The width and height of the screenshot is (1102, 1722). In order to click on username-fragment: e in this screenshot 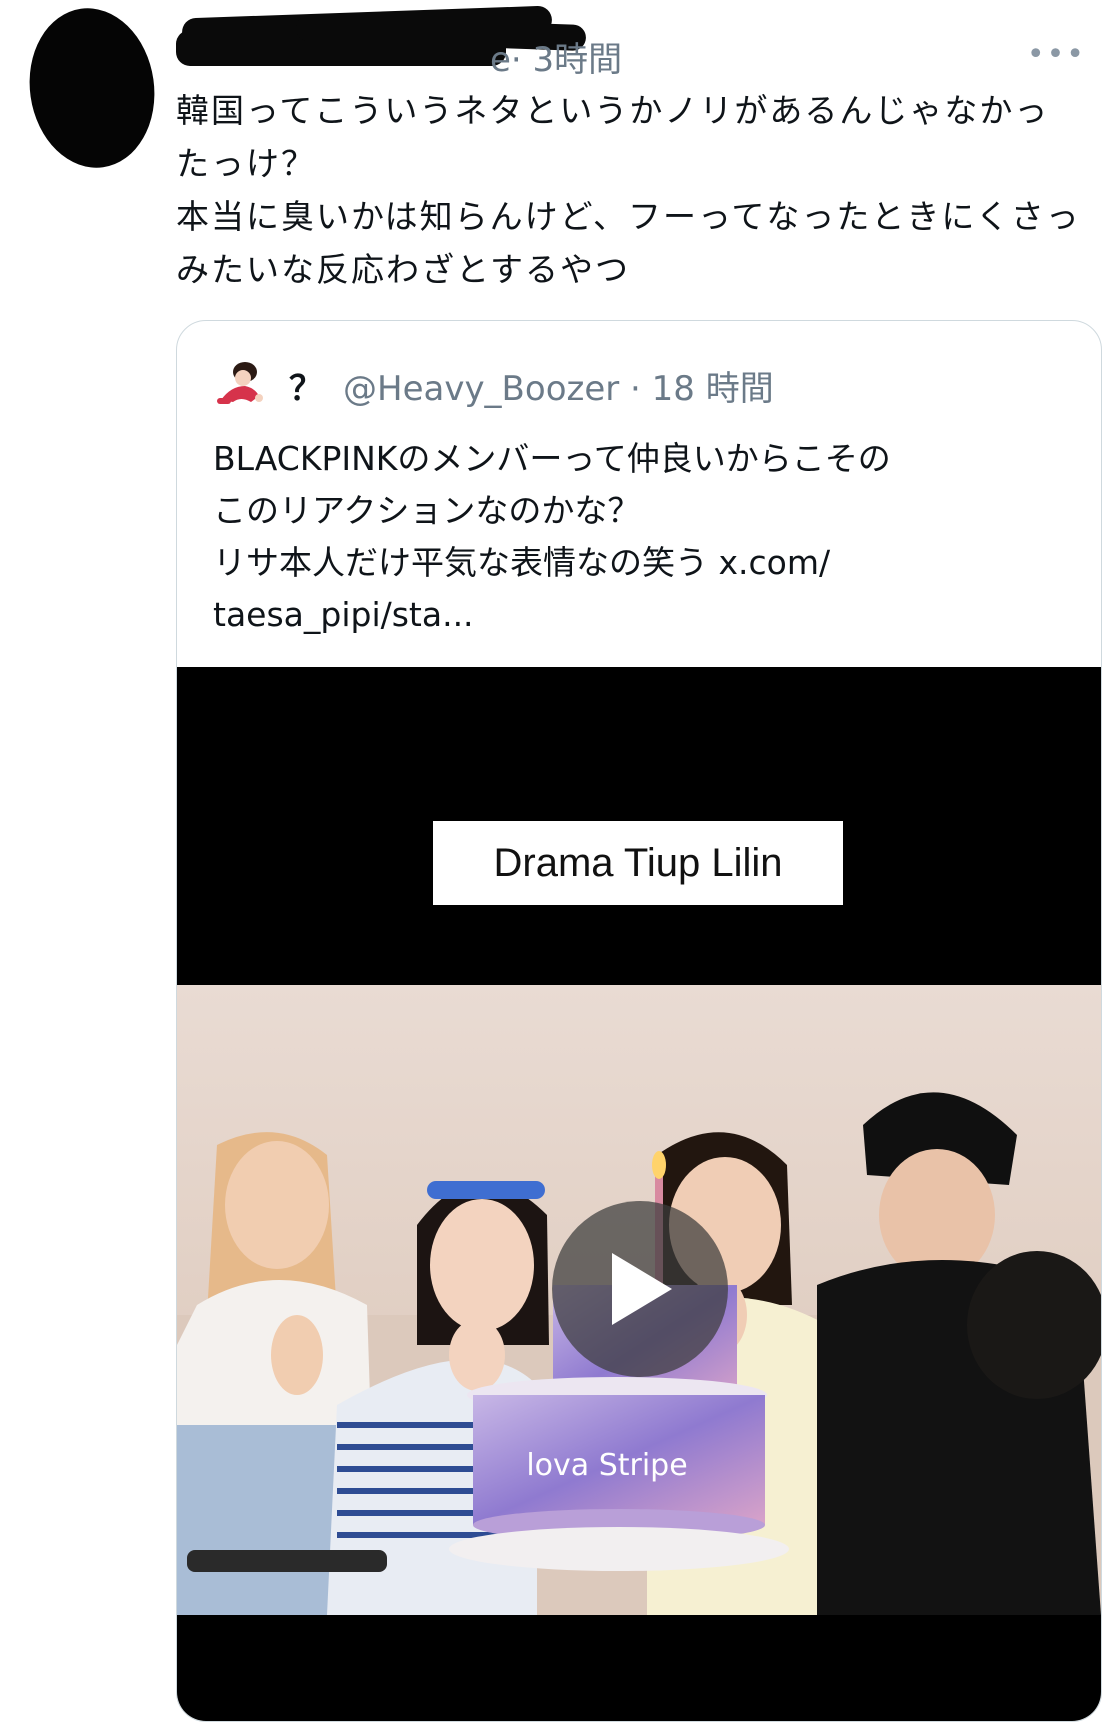, I will do `click(500, 60)`.